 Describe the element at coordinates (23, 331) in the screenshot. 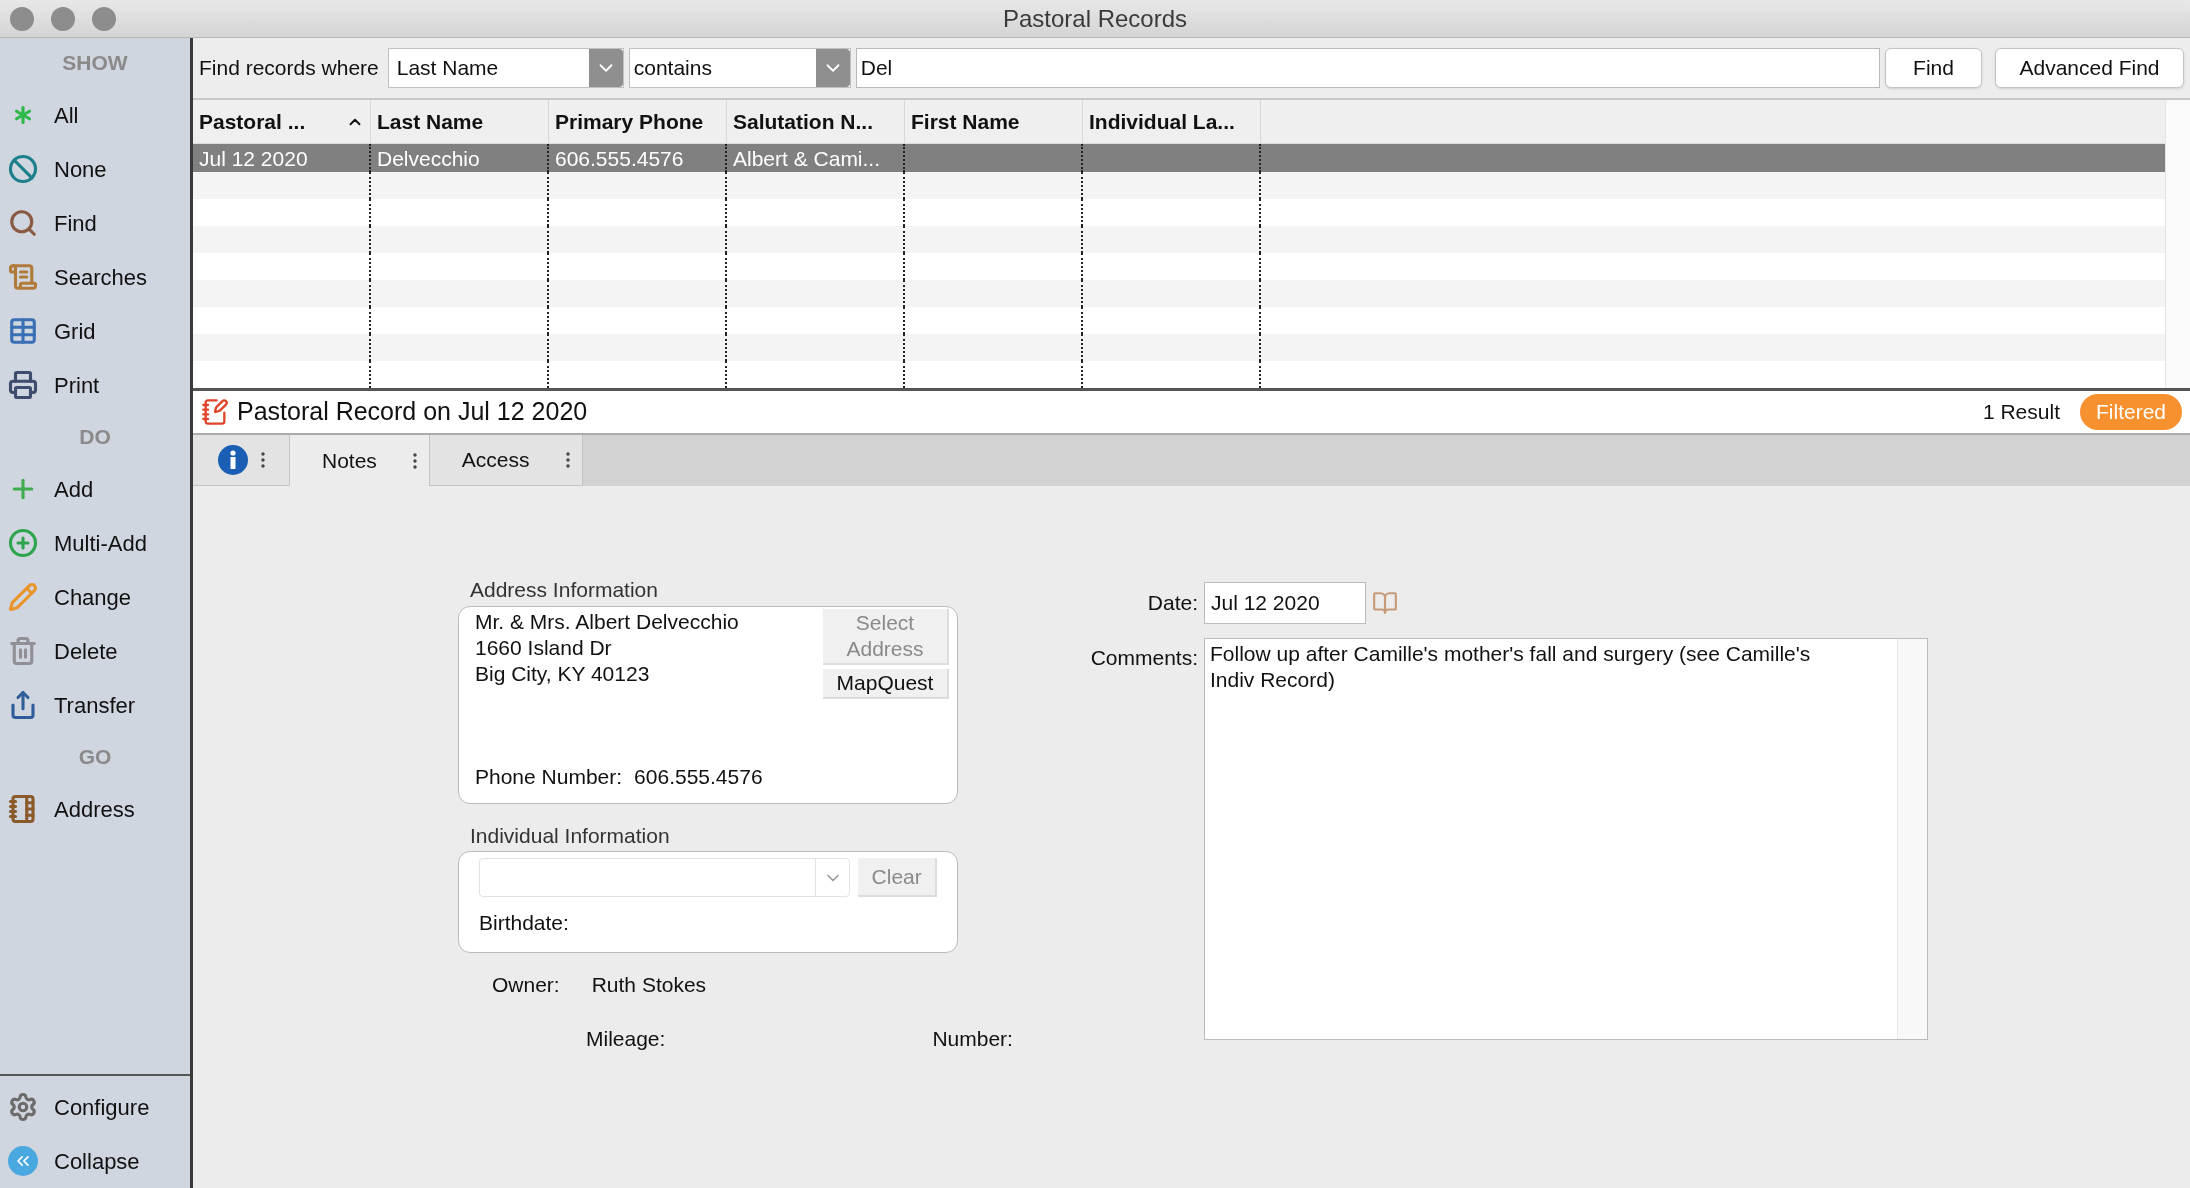

I see `grid-icon` at that location.